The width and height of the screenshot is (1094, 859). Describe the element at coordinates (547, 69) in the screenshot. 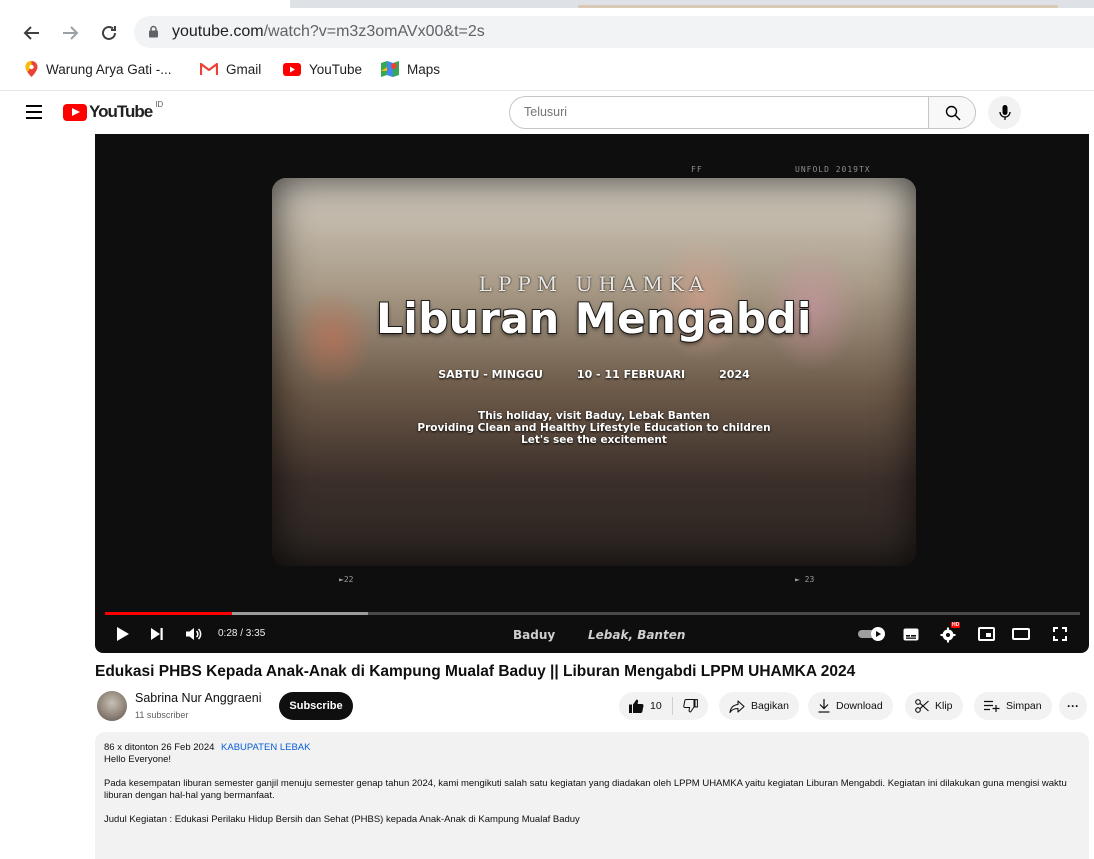

I see `bookmarks-bar: Warung Arya Gati -... Gmail YouTube Maps` at that location.